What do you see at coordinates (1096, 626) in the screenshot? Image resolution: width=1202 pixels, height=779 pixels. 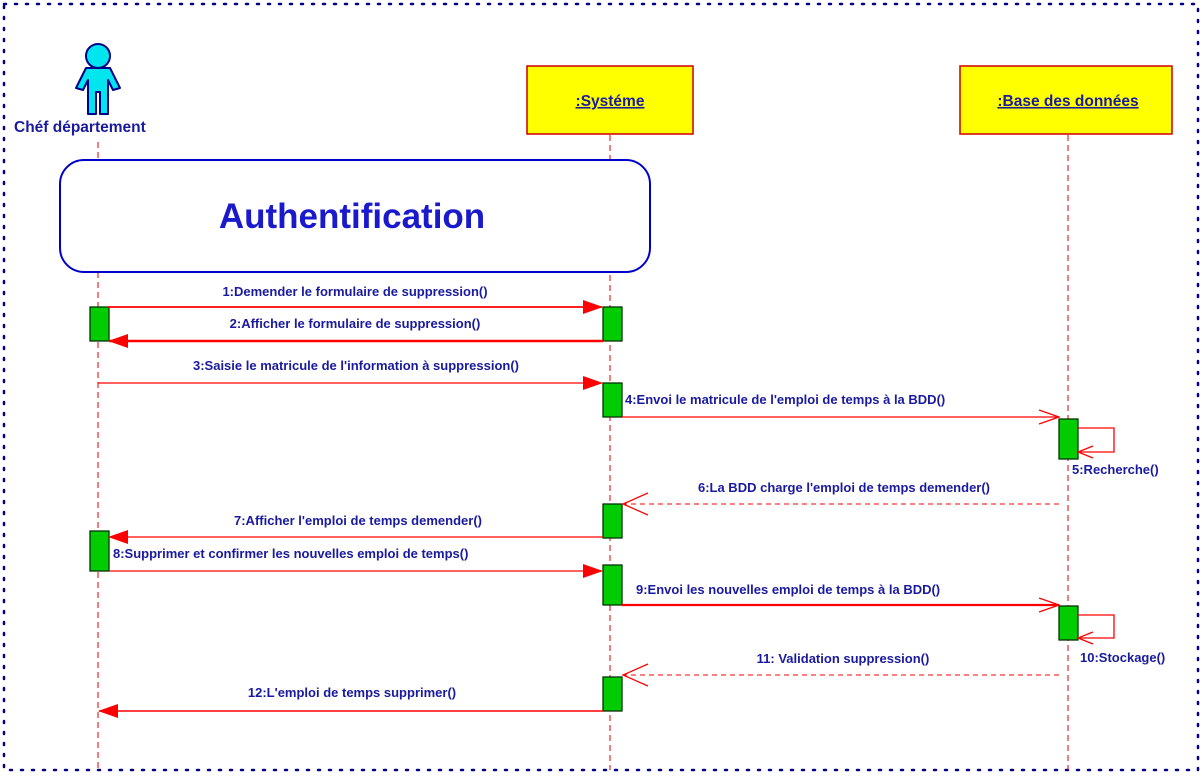 I see `message-10-self-loop` at bounding box center [1096, 626].